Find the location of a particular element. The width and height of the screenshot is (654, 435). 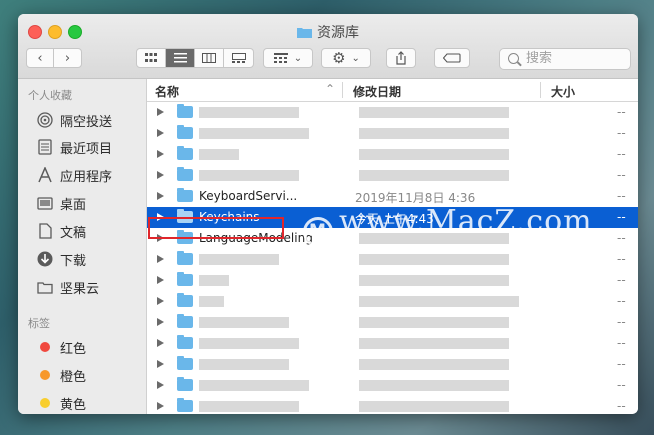

sidebar-item-label: 黄色 is located at coordinates (73, 405).